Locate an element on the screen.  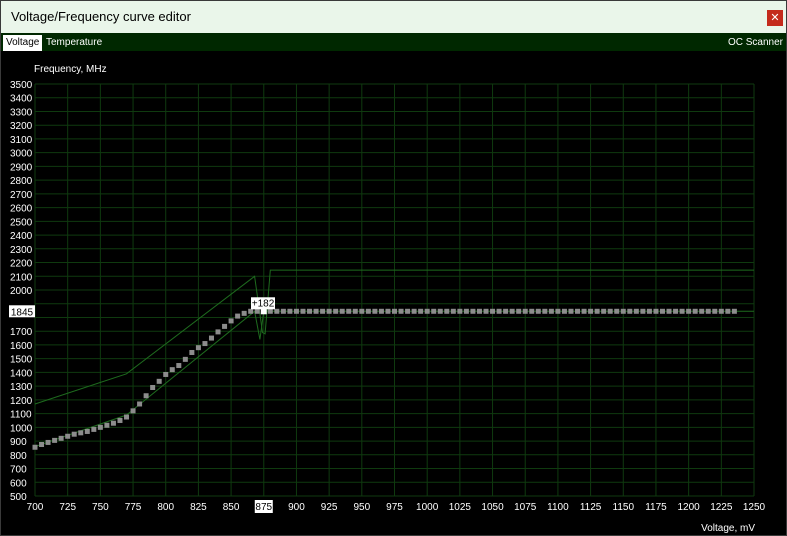
tab-temperature: Temperature is located at coordinates (74, 43).